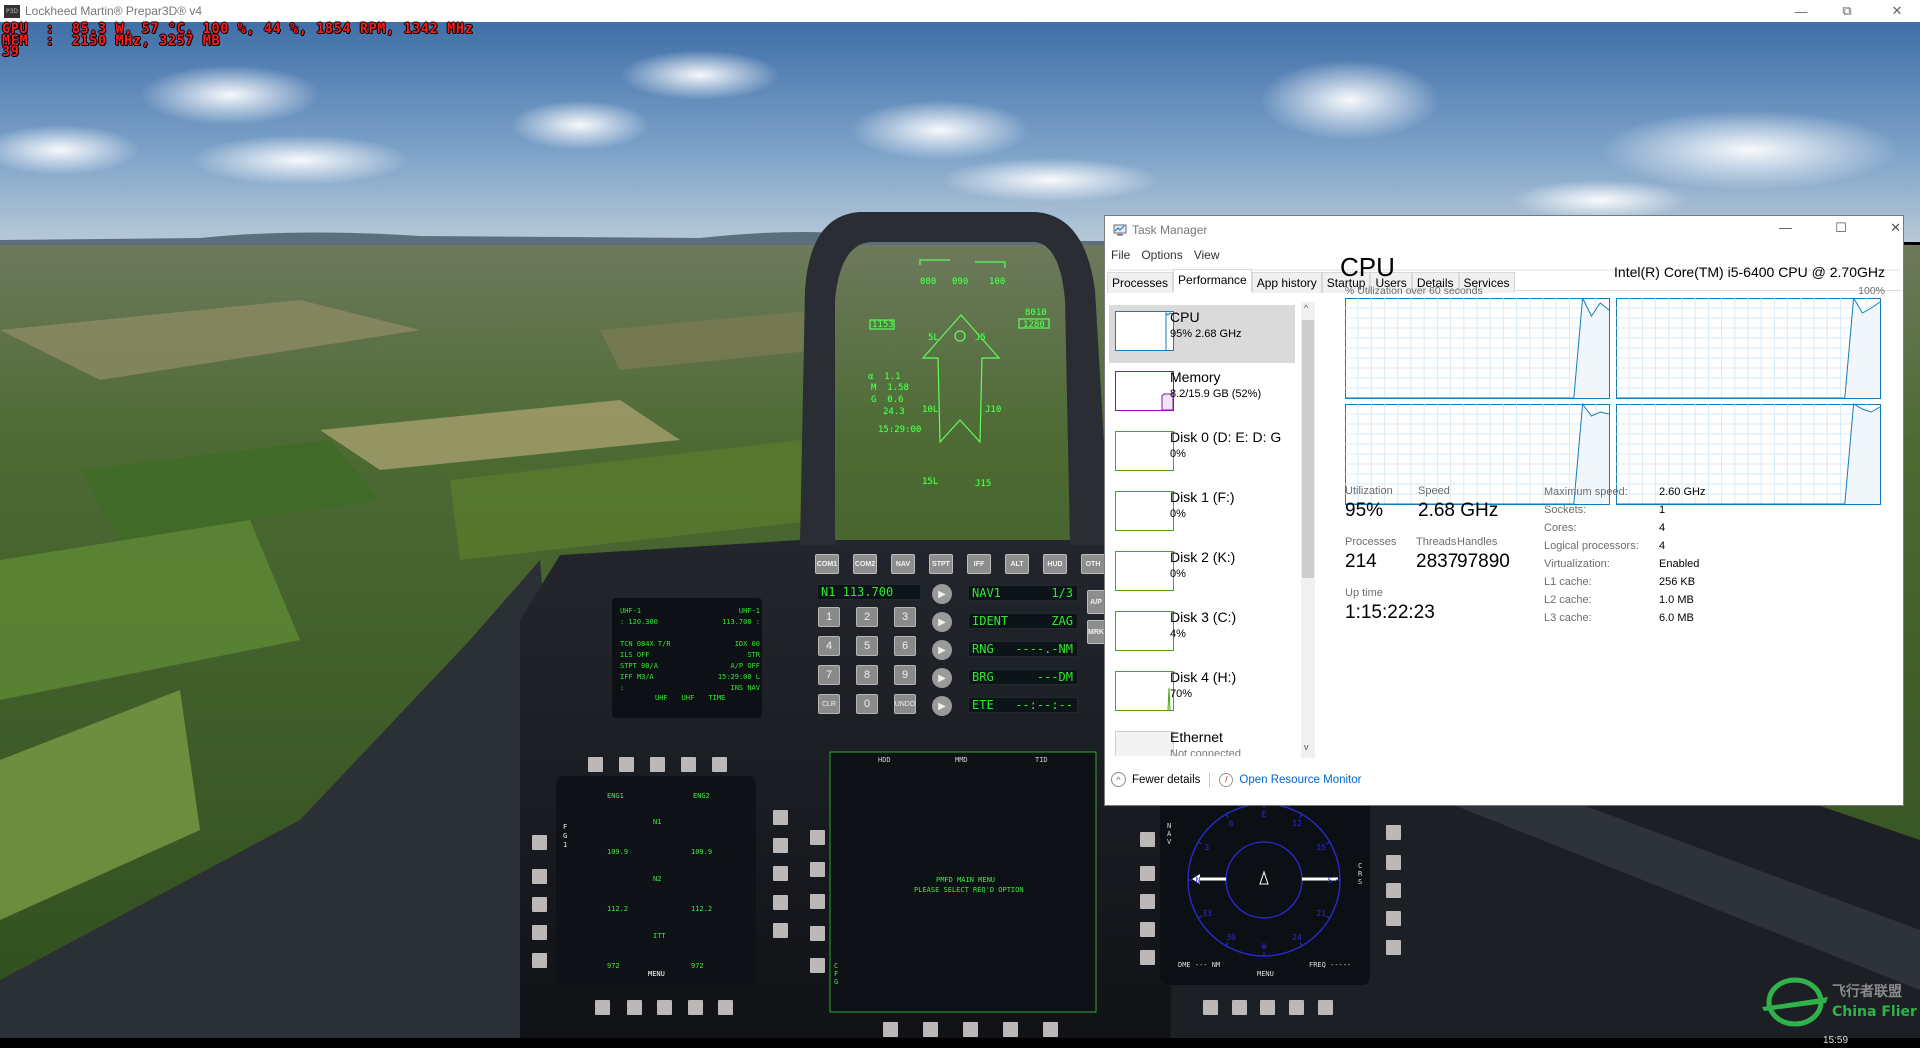  Describe the element at coordinates (1096, 632) in the screenshot. I see `mrk-button: MRK` at that location.